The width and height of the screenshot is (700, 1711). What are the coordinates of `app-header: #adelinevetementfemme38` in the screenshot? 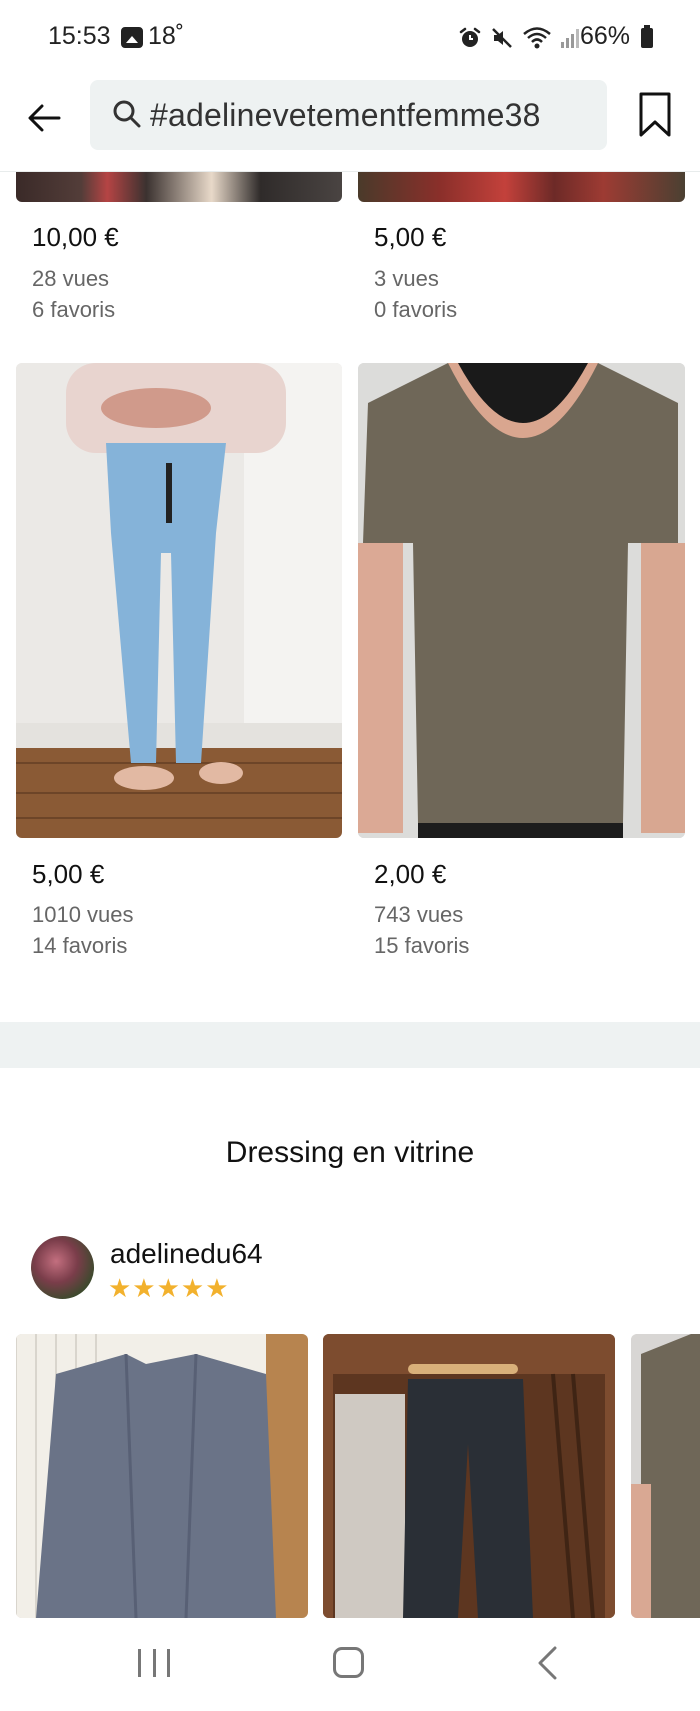 It's located at (350, 124).